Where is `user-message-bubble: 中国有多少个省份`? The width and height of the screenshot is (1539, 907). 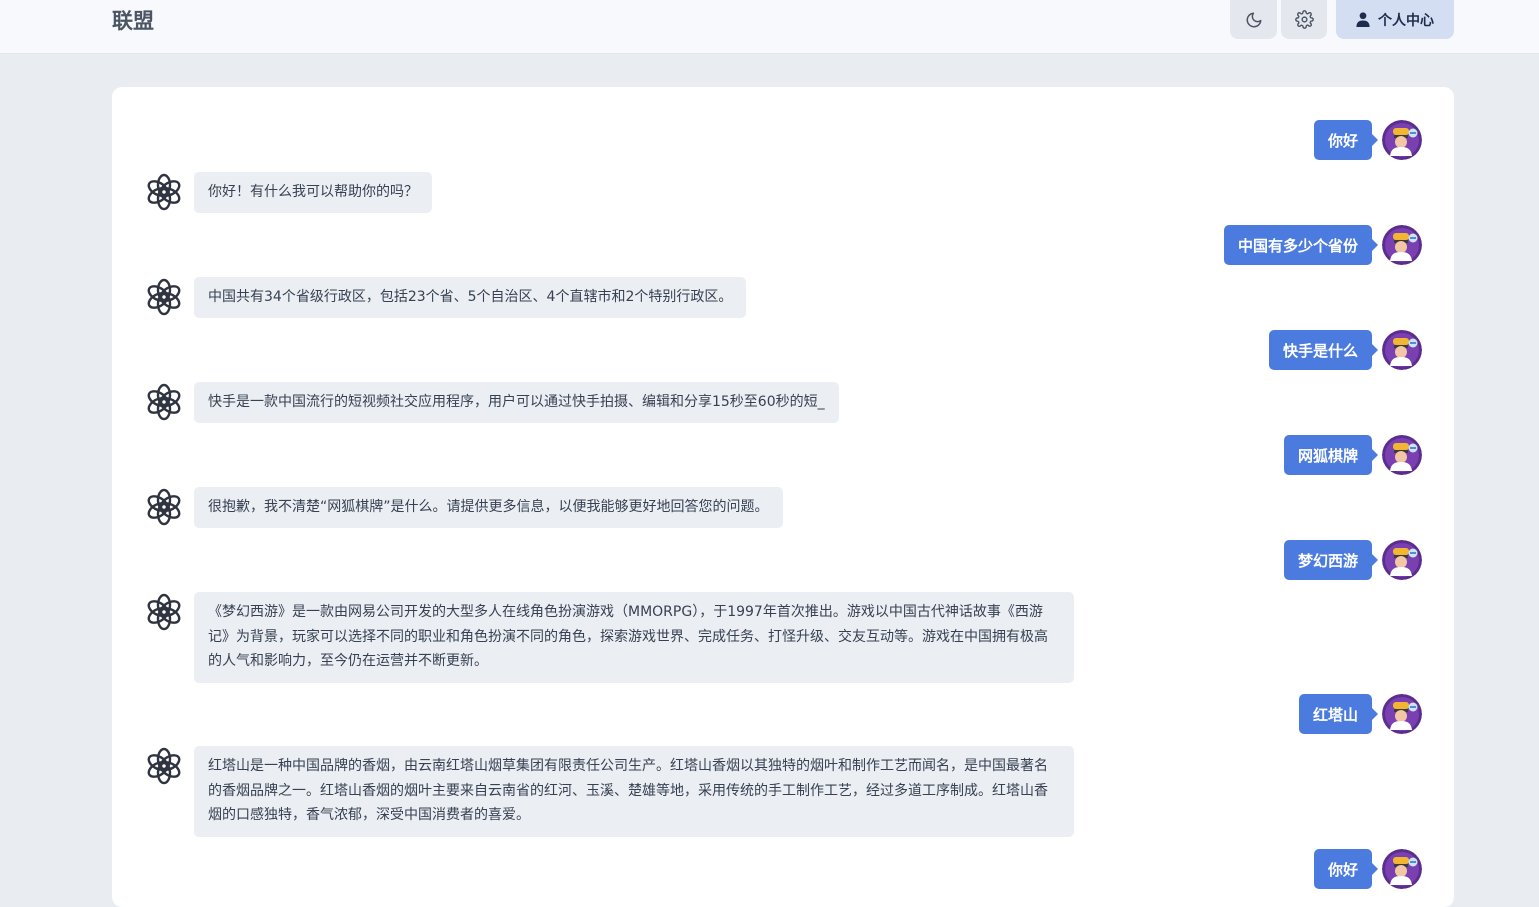
user-message-bubble: 中国有多少个省份 is located at coordinates (1301, 245).